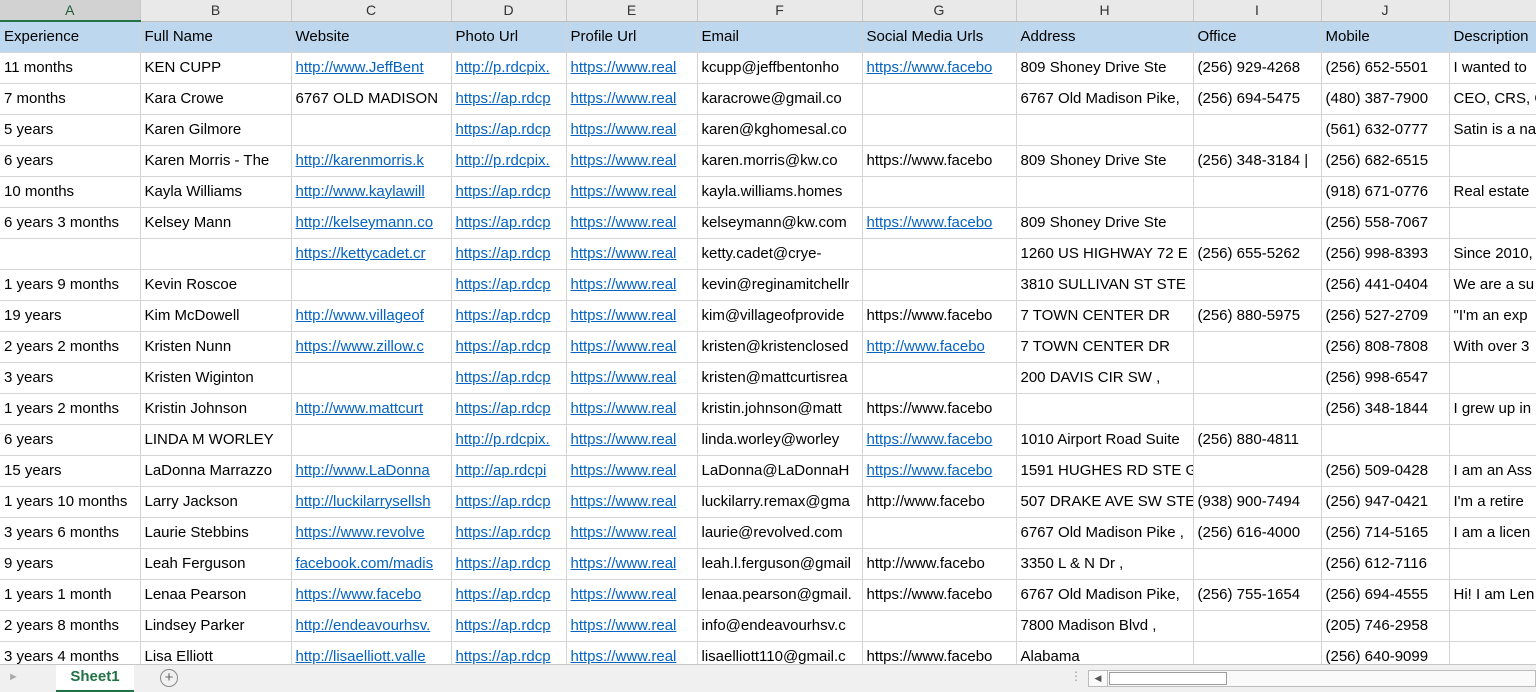 Image resolution: width=1536 pixels, height=692 pixels. What do you see at coordinates (1492, 595) in the screenshot?
I see `cell: Hi! I am Len` at bounding box center [1492, 595].